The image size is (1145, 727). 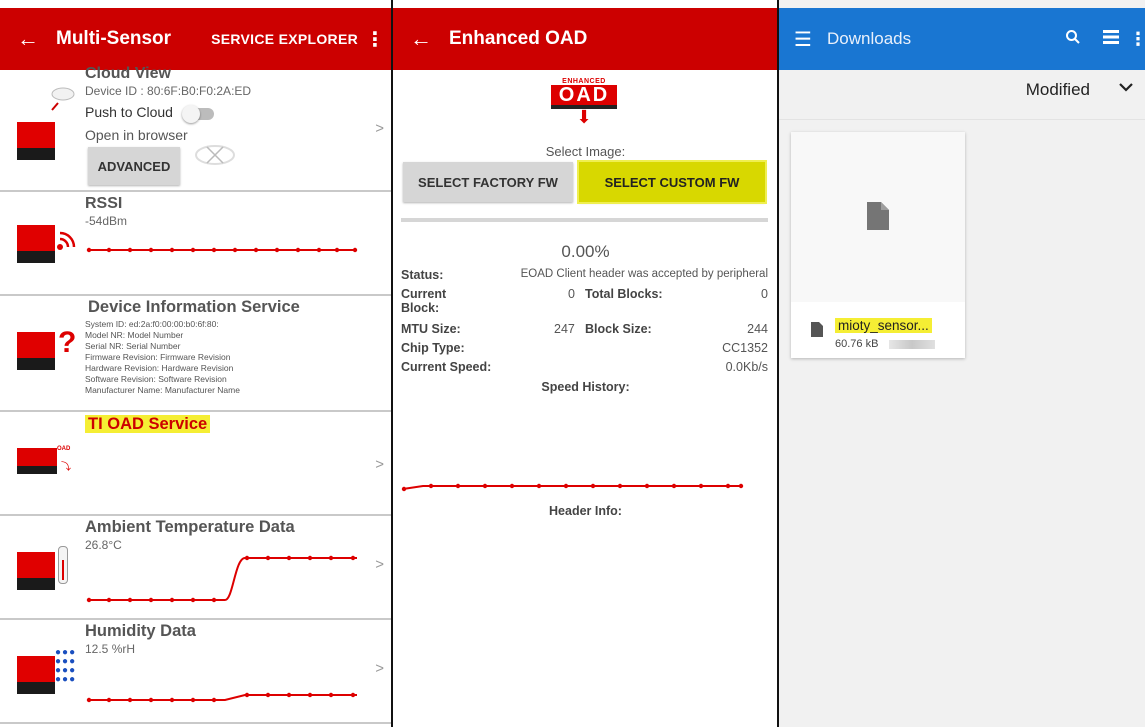 What do you see at coordinates (104, 203) in the screenshot?
I see `rssi-title: RSSI` at bounding box center [104, 203].